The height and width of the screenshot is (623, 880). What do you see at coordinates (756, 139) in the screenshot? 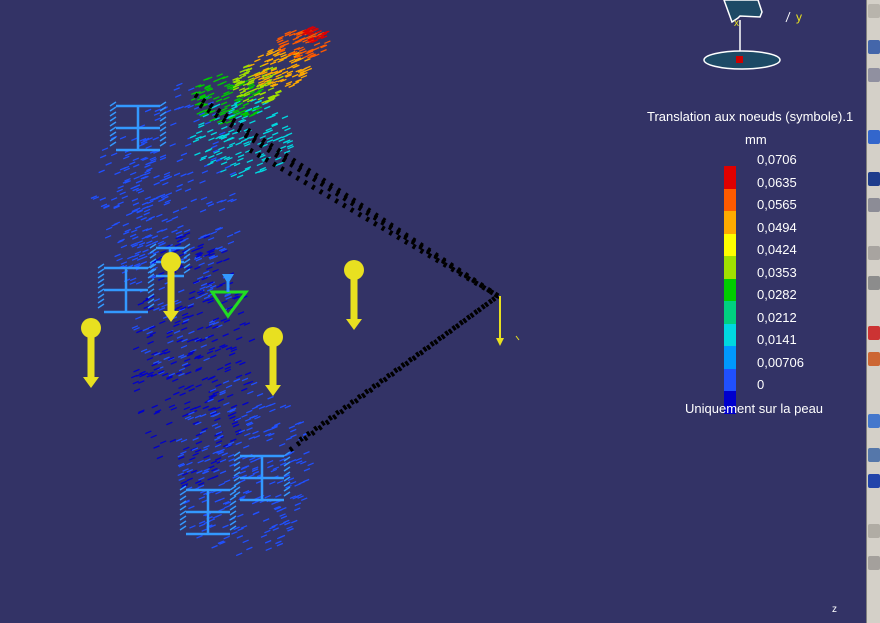
I see `legend-unit: mm` at bounding box center [756, 139].